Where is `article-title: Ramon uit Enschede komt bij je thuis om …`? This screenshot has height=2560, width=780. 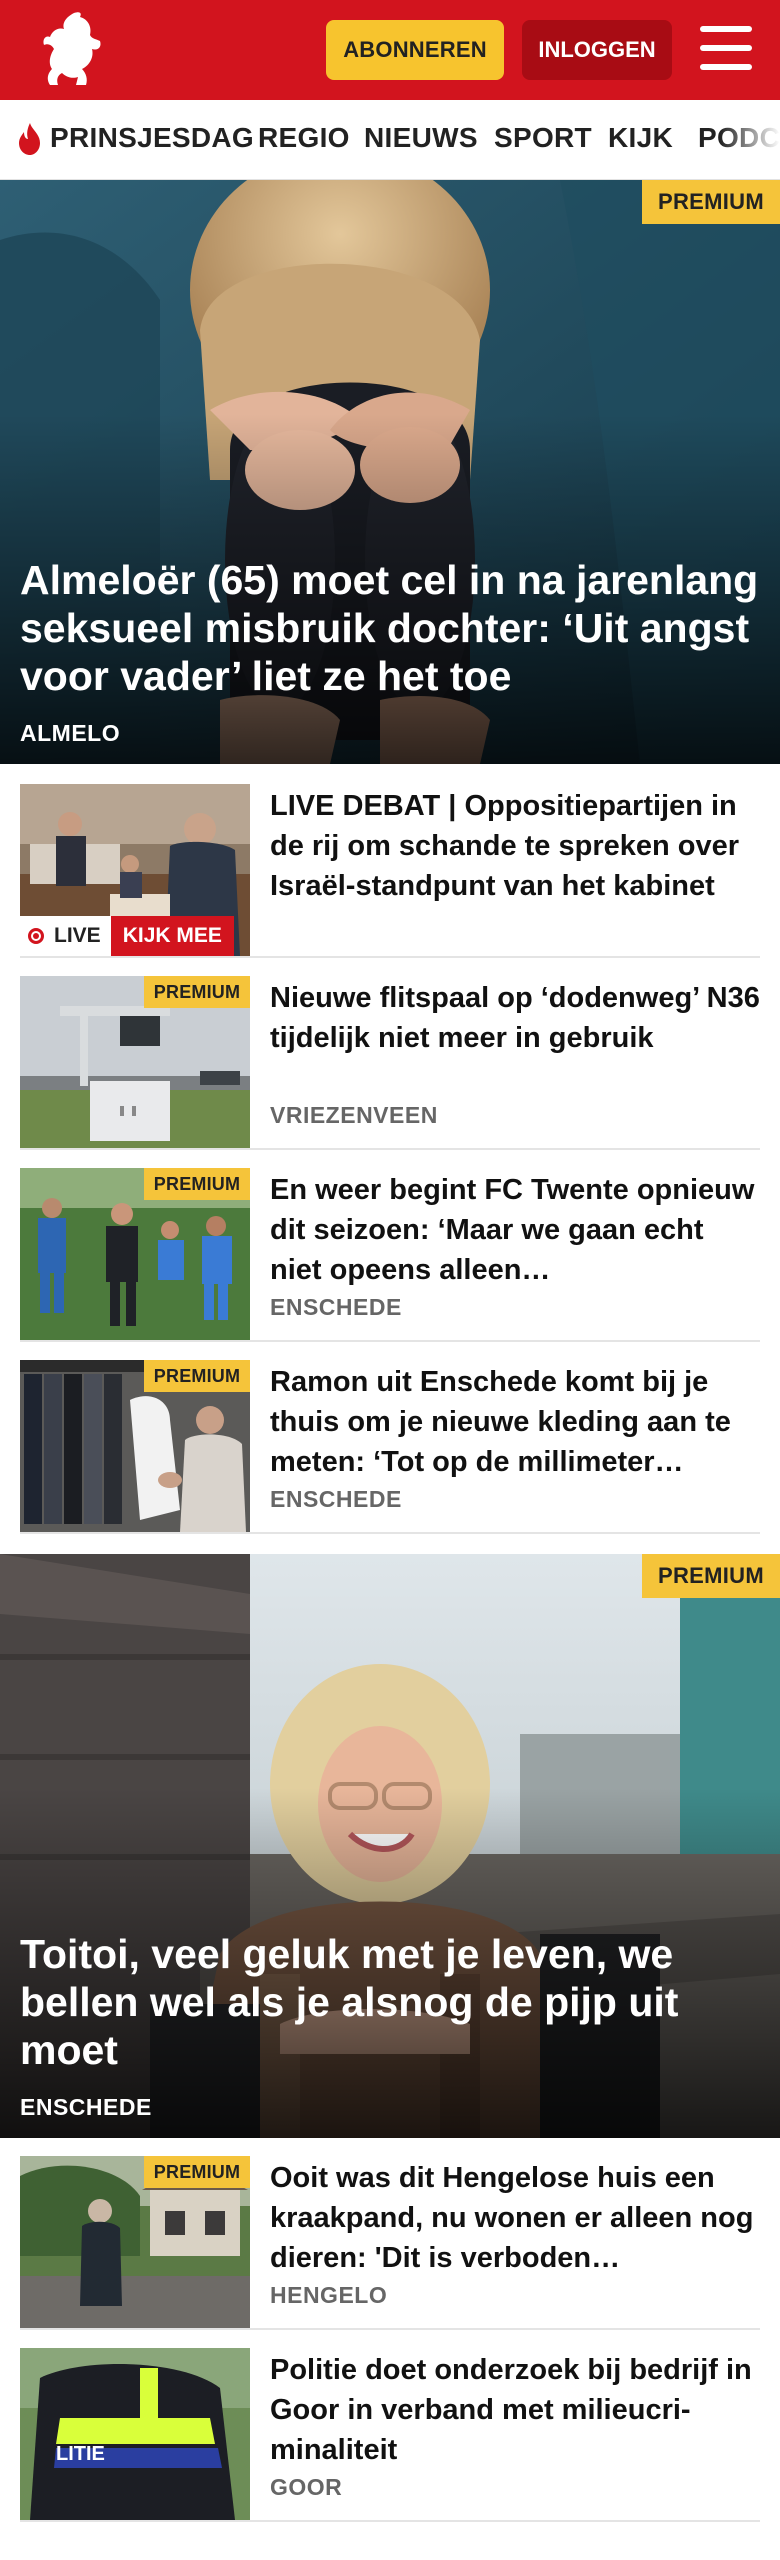
article-title: Ramon uit Enschede komt bij je thuis om … is located at coordinates (515, 1422).